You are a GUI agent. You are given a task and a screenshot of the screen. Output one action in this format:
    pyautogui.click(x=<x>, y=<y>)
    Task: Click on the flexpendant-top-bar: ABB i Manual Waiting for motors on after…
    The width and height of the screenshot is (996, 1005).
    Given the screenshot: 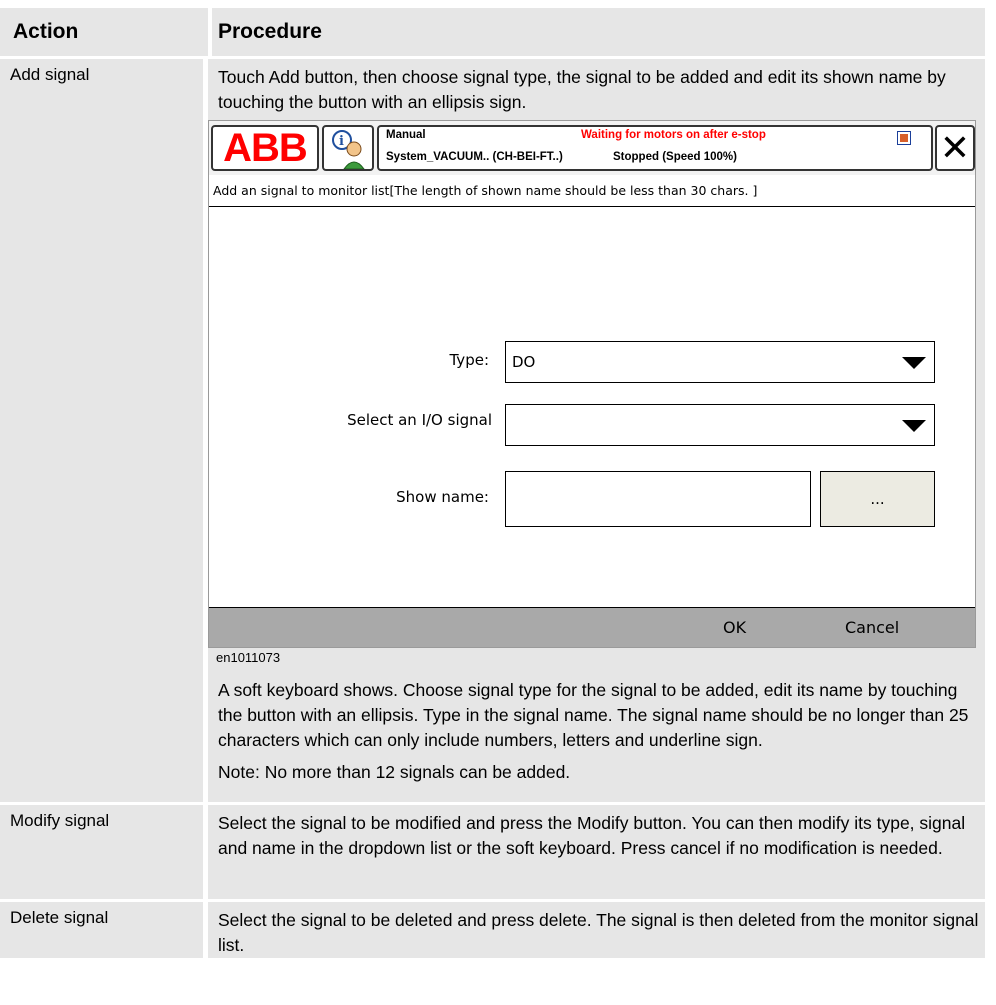 What is the action you would take?
    pyautogui.click(x=592, y=148)
    